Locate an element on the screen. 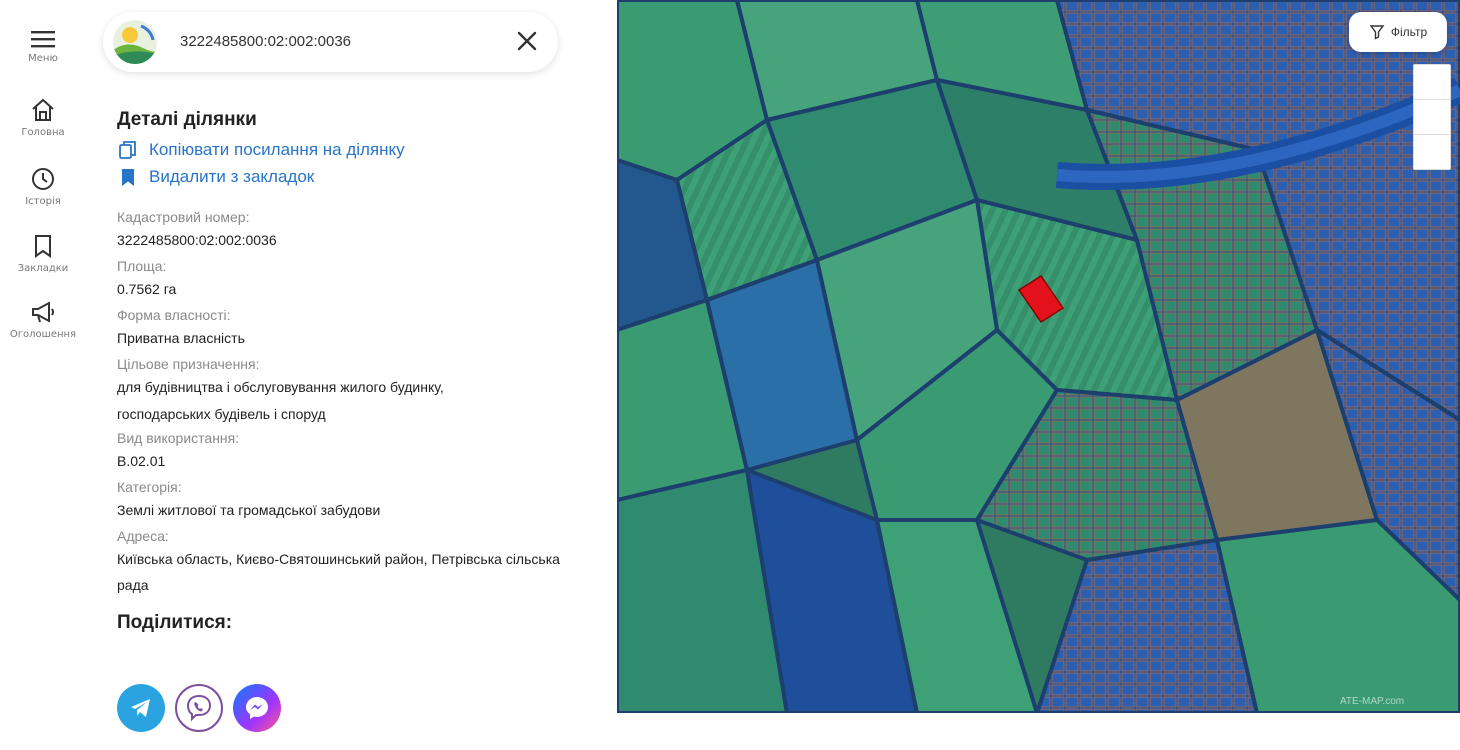 This screenshot has height=750, width=1460. field-label-ownership: Форма власності: is located at coordinates (174, 315).